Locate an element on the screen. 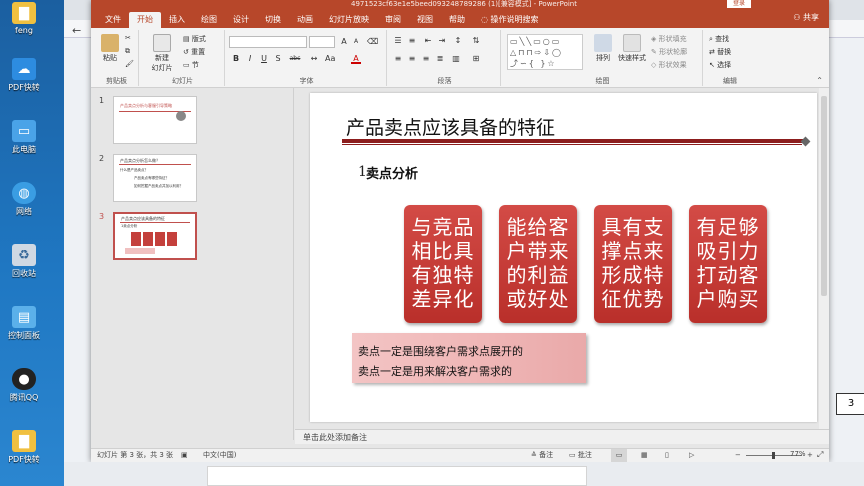  copy-icon: ⧉ is located at coordinates (127, 51).